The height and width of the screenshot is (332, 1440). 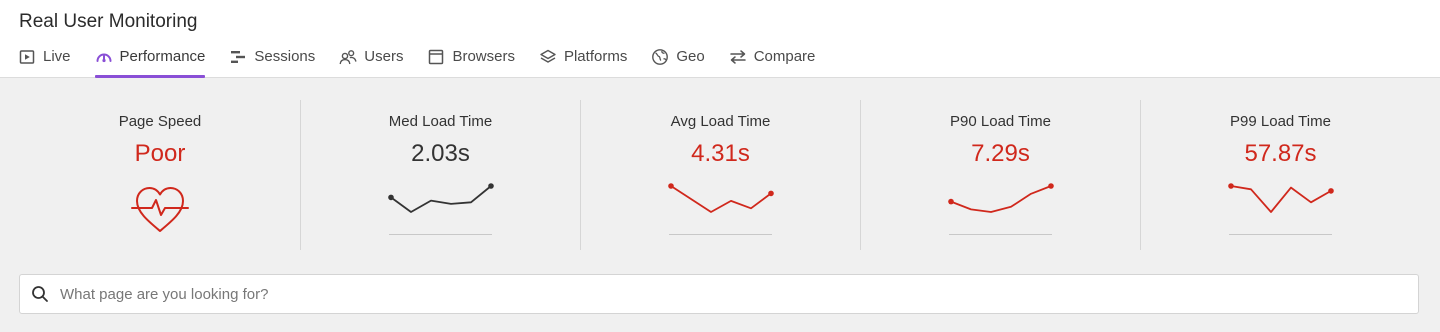 What do you see at coordinates (108, 21) in the screenshot?
I see `page-title: Real User Monitoring` at bounding box center [108, 21].